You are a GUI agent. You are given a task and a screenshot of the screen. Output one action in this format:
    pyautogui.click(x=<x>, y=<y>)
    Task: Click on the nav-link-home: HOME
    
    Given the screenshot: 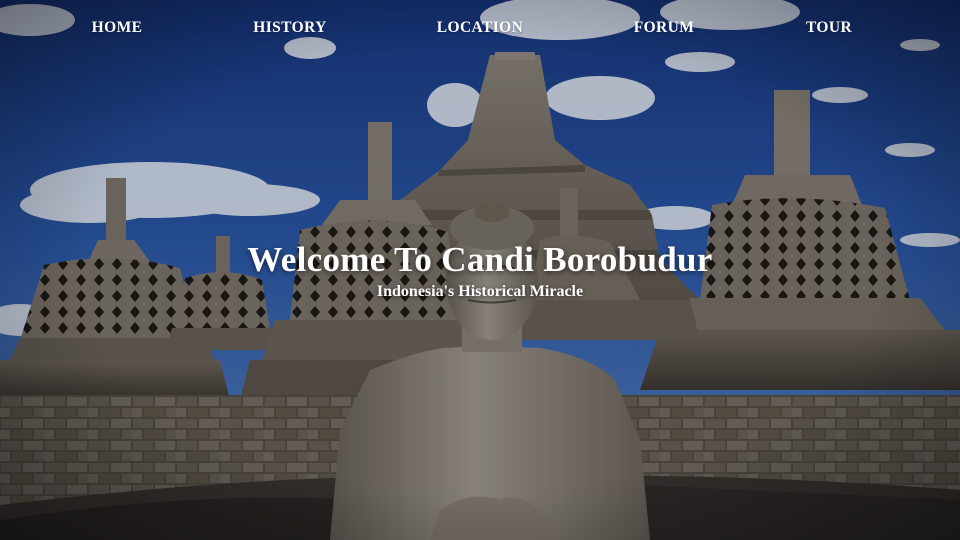 What is the action you would take?
    pyautogui.click(x=117, y=28)
    